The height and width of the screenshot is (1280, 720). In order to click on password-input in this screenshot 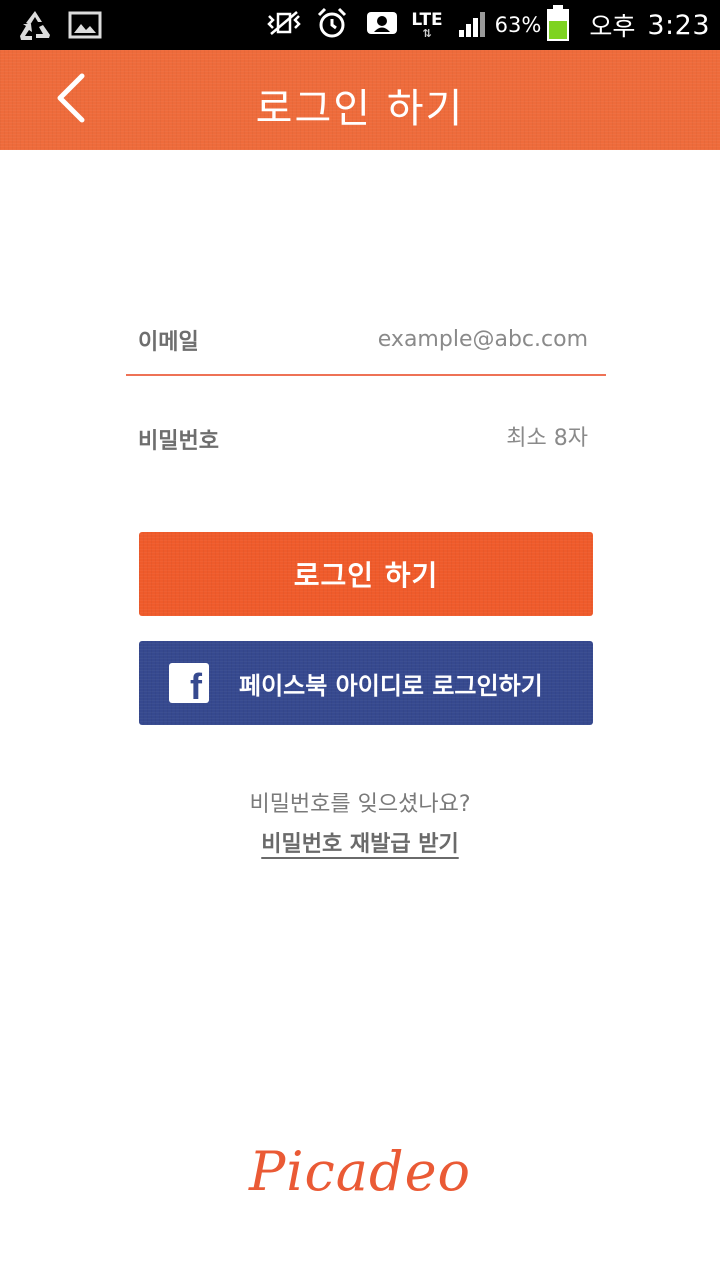, I will do `click(438, 438)`.